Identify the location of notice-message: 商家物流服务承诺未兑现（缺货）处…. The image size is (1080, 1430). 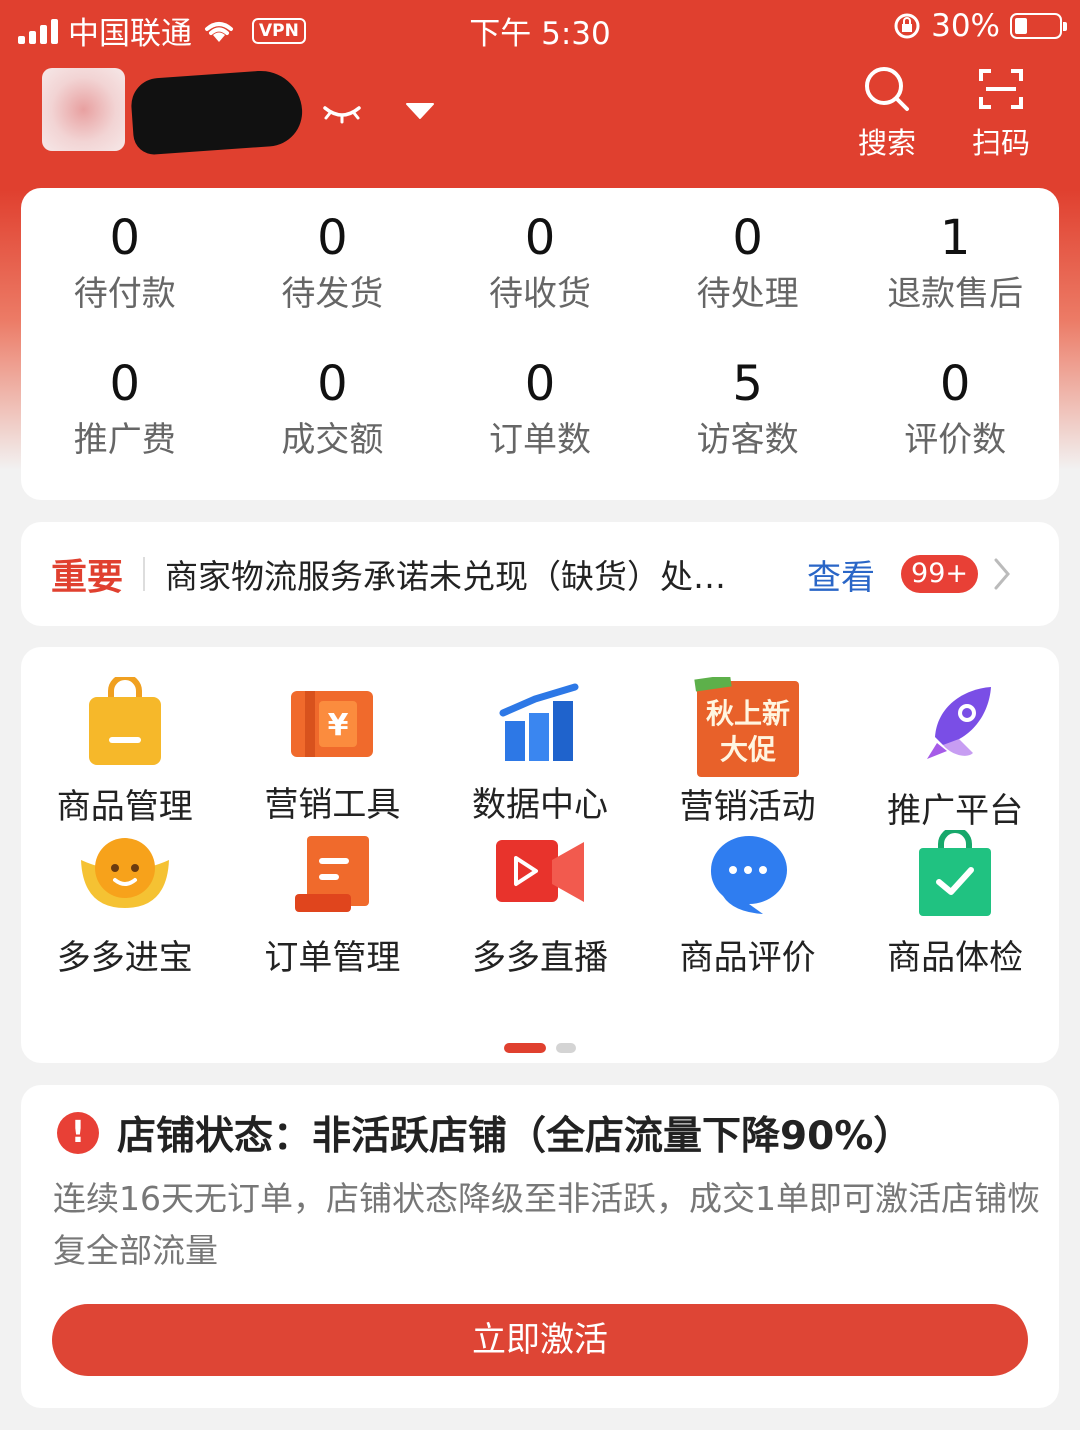
(446, 576).